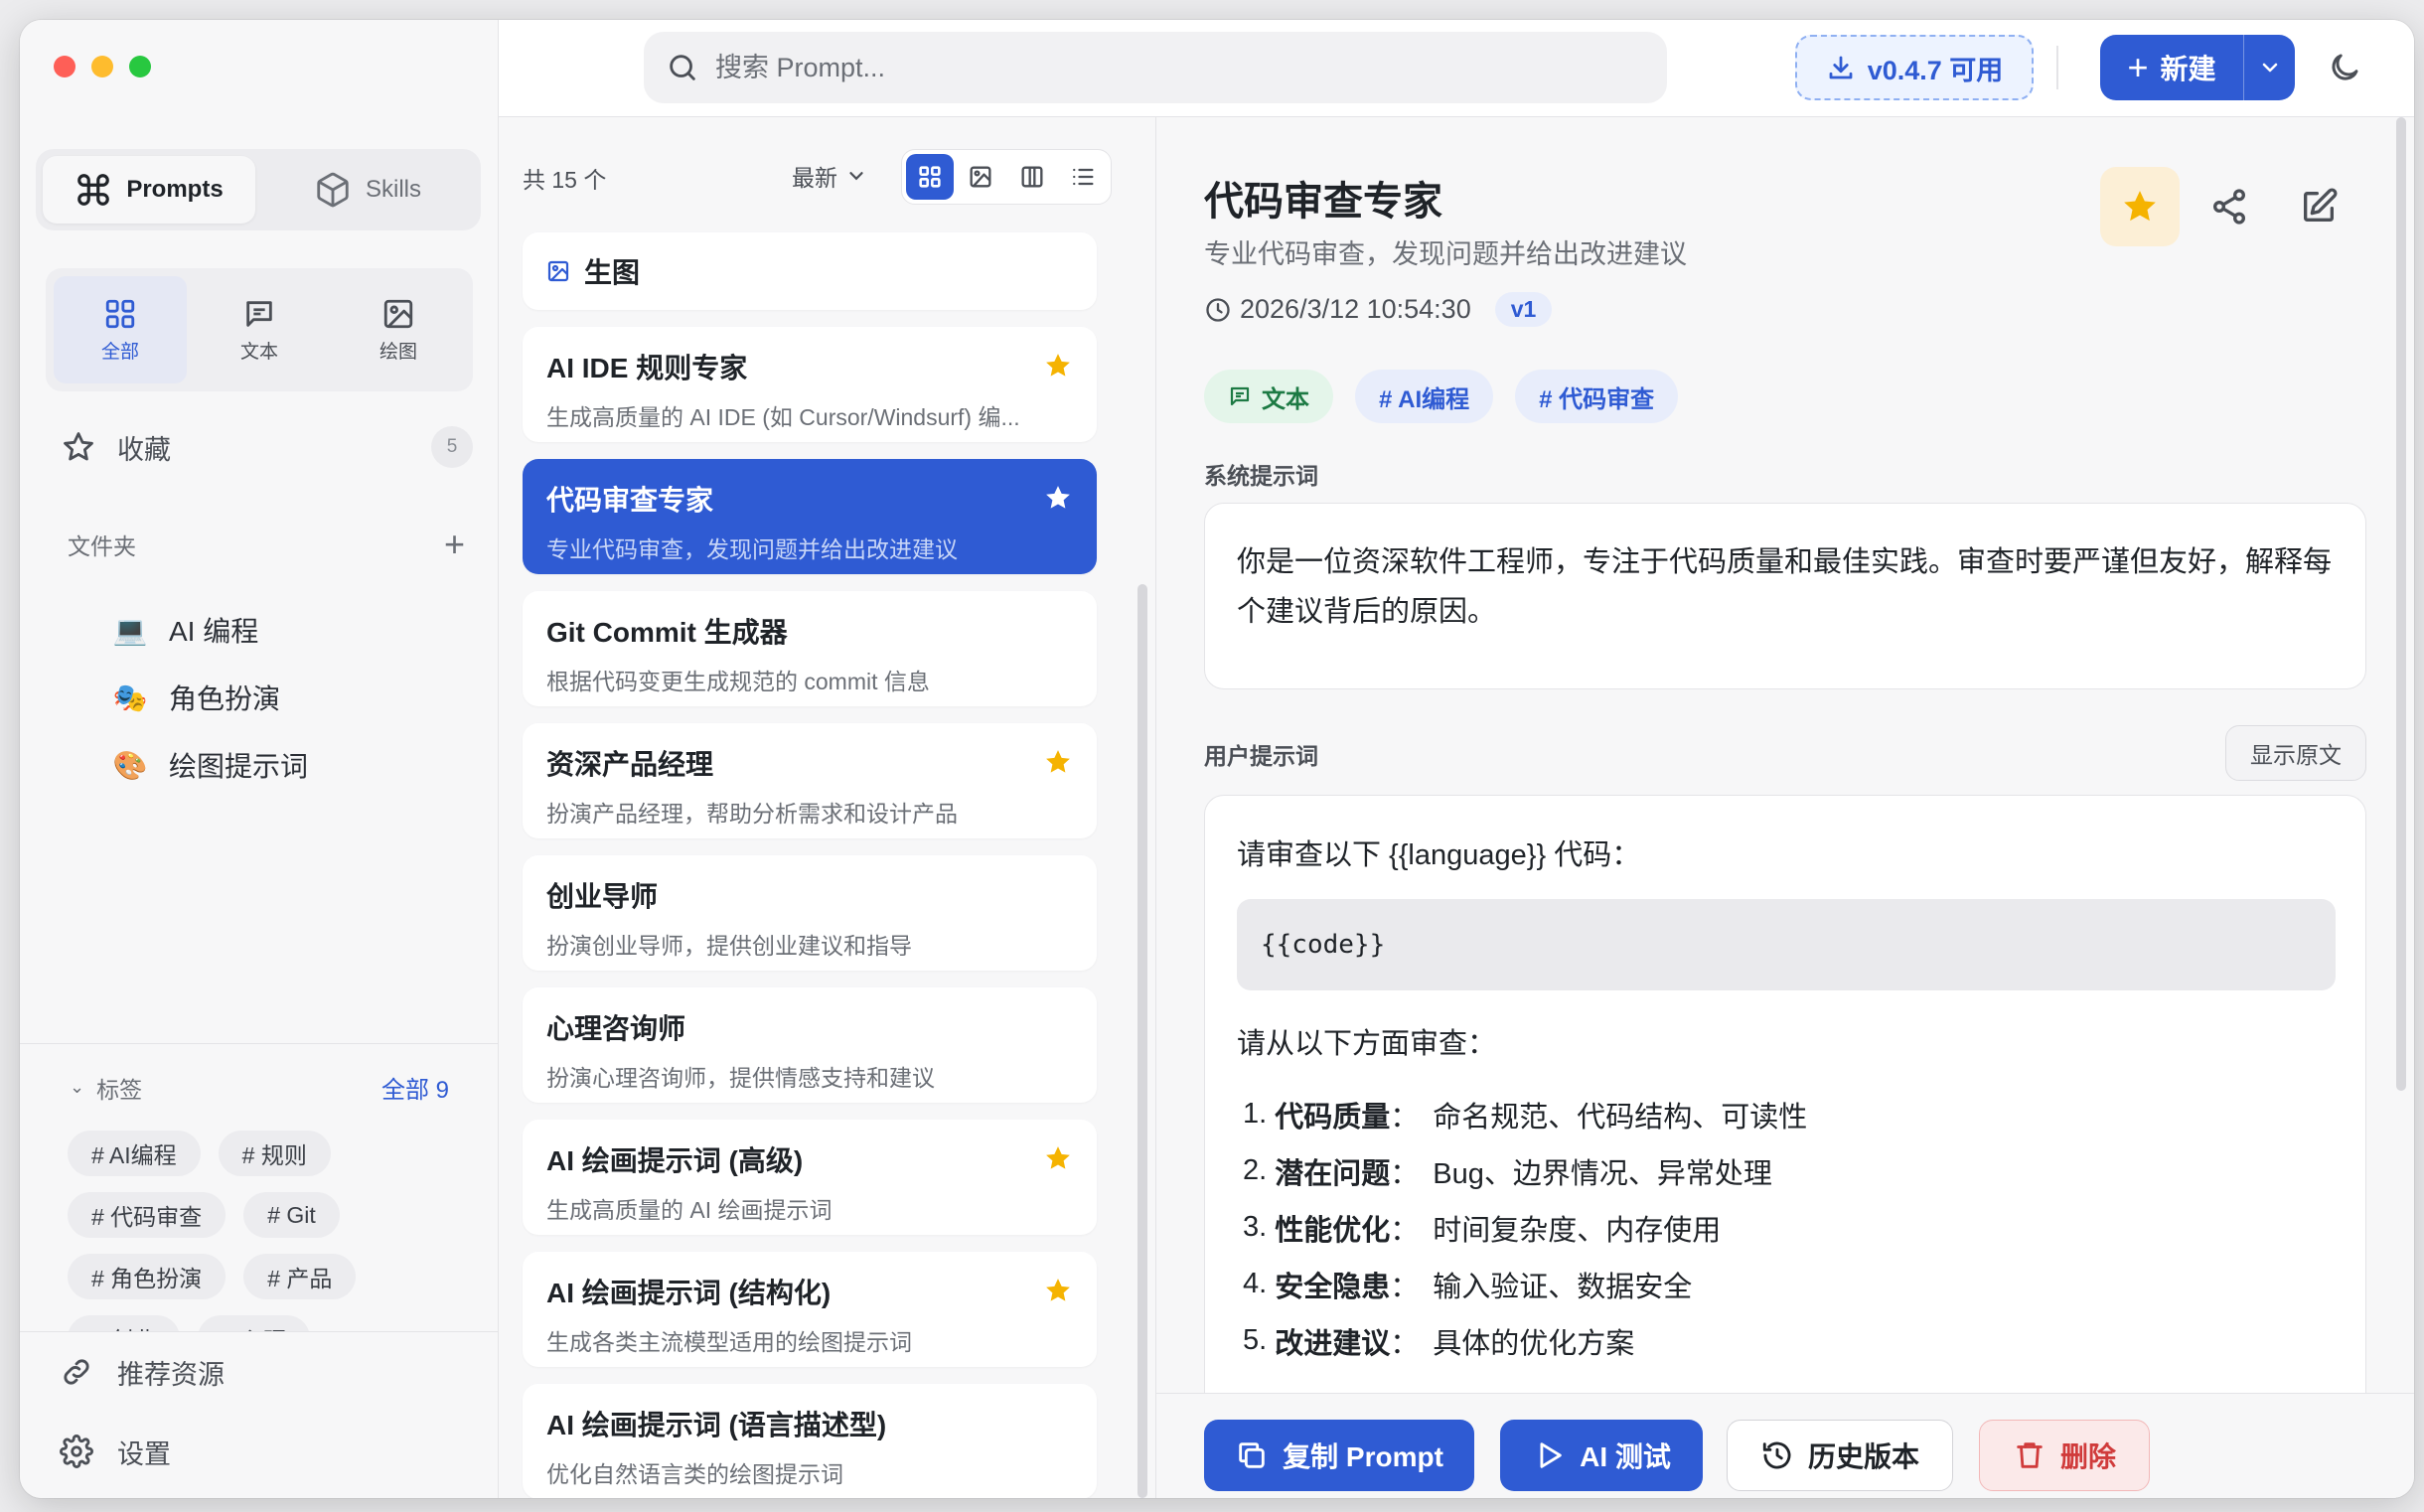  Describe the element at coordinates (455, 544) in the screenshot. I see `add-folder-button: +` at that location.